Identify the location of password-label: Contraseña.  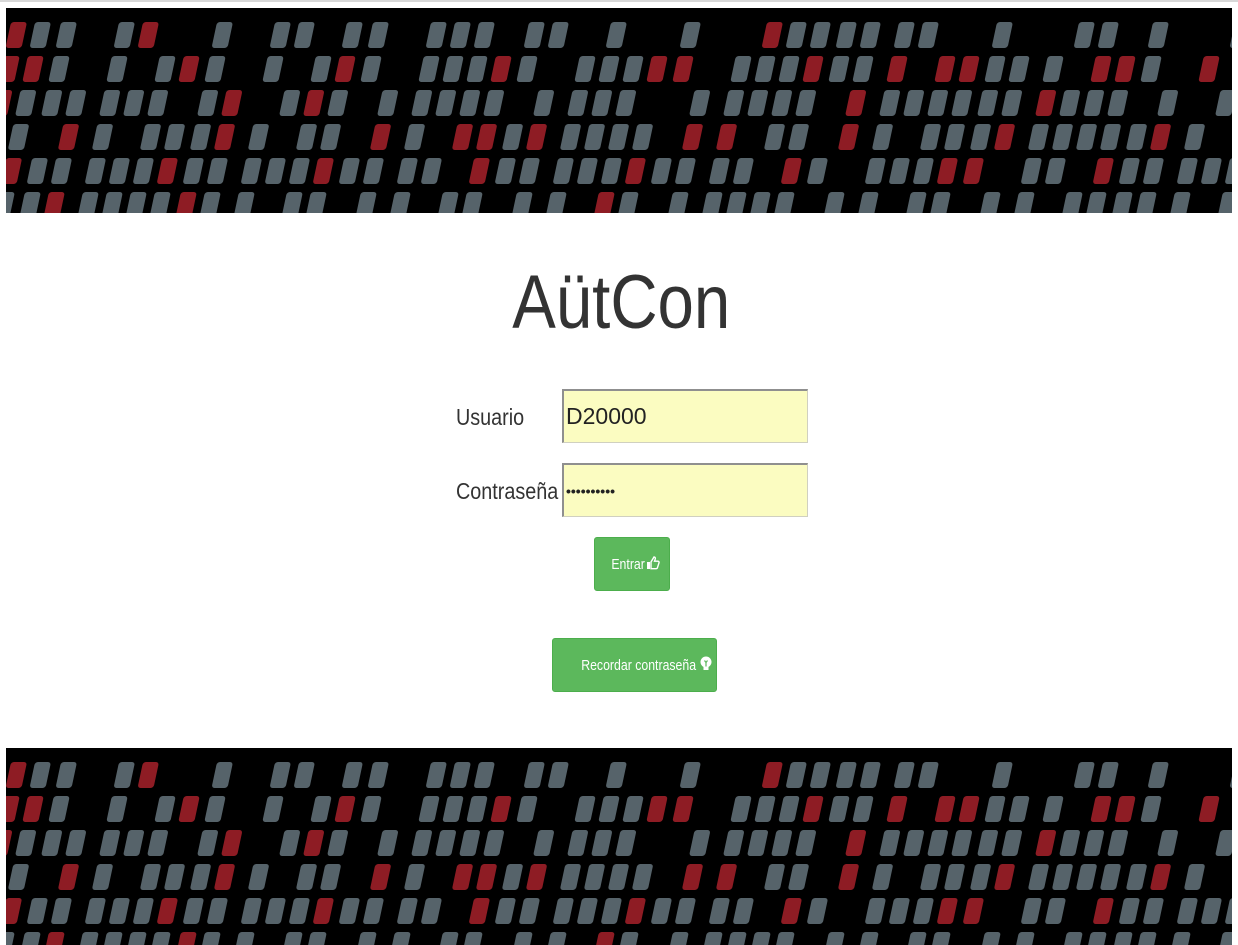
(507, 491).